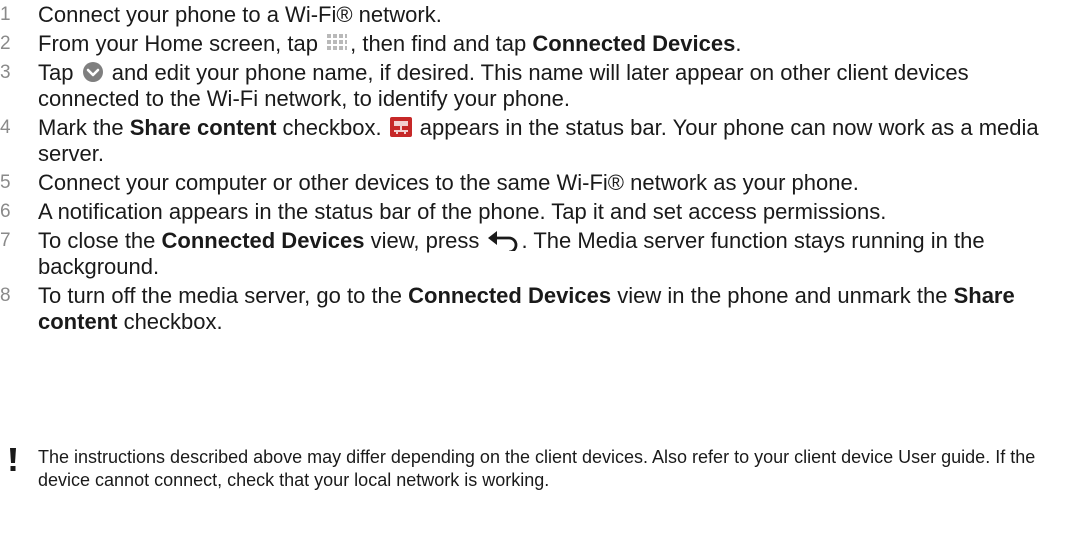 The image size is (1072, 544). I want to click on step-text-middle: , then find and tap, so click(441, 43).